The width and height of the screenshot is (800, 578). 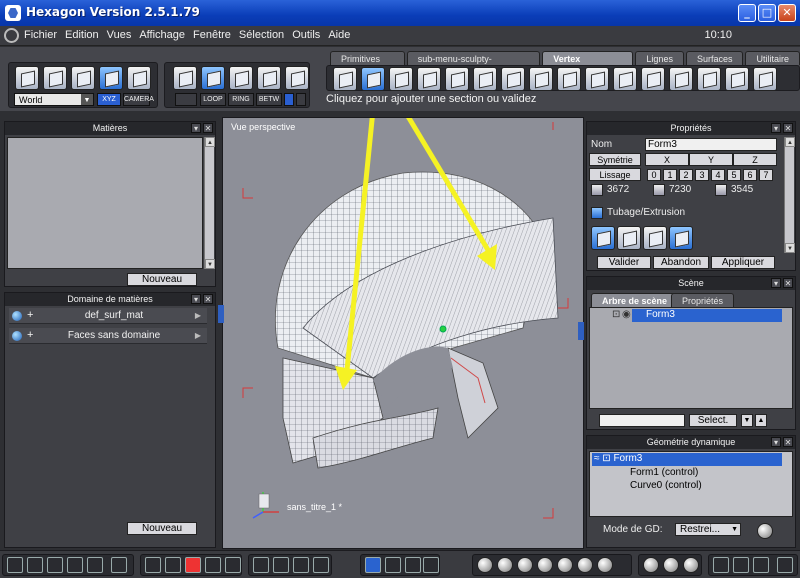 I want to click on minimize-button: _, so click(x=747, y=13).